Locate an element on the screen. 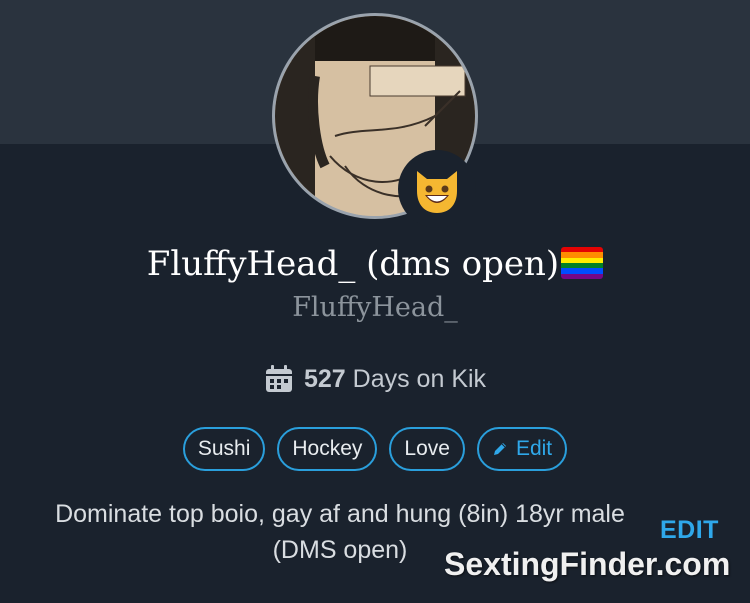 Image resolution: width=750 pixels, height=603 pixels. tag-sushi: Sushi is located at coordinates (224, 449).